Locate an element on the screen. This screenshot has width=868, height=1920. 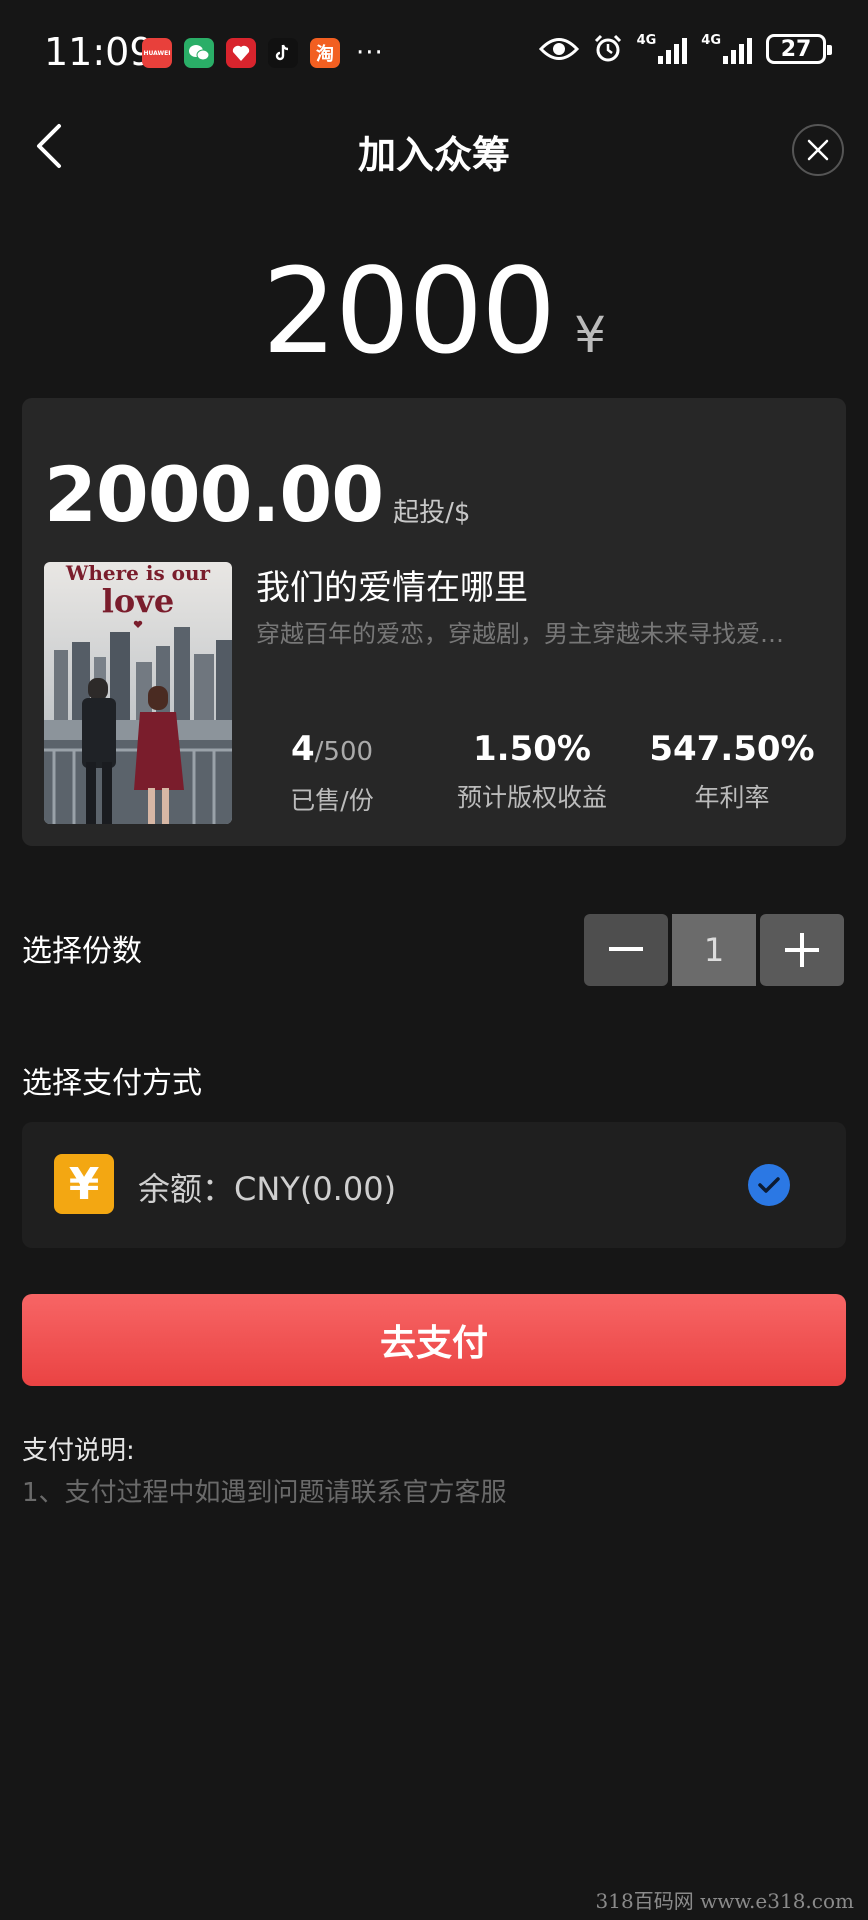
min-investment-unit: 起投/$ is located at coordinates (432, 513).